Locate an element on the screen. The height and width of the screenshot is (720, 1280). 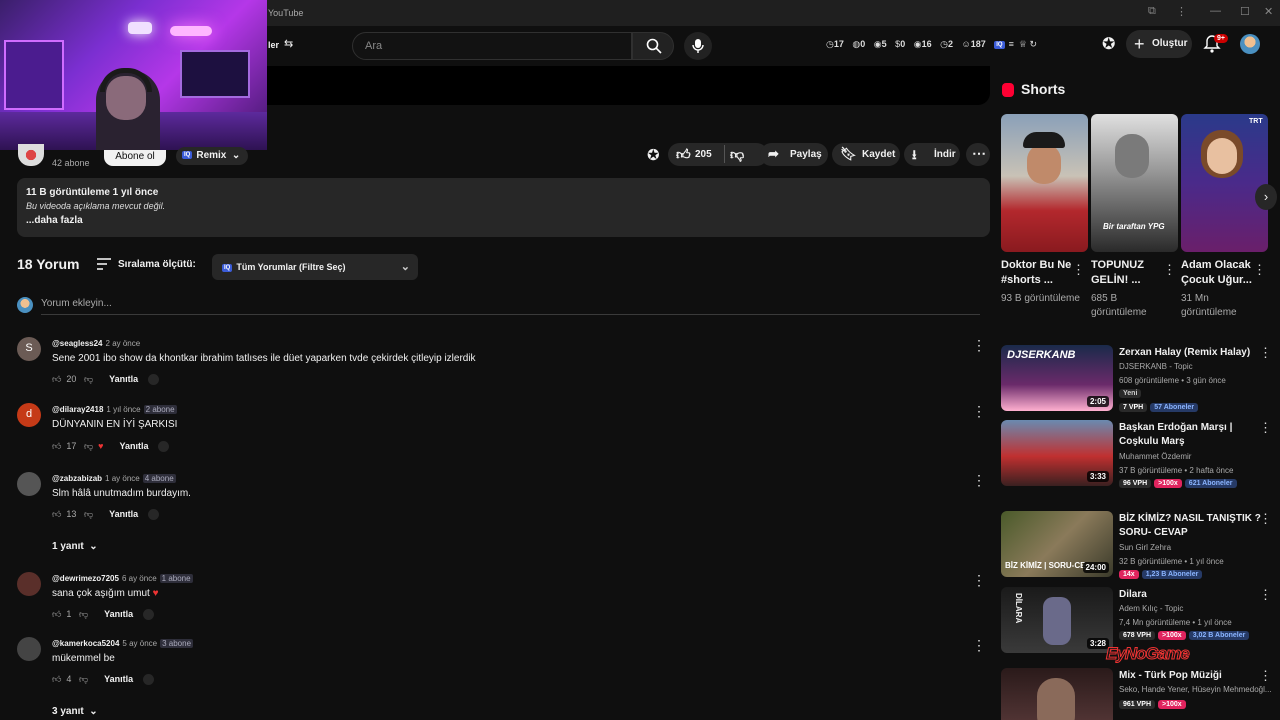
search-button is located at coordinates (653, 46).